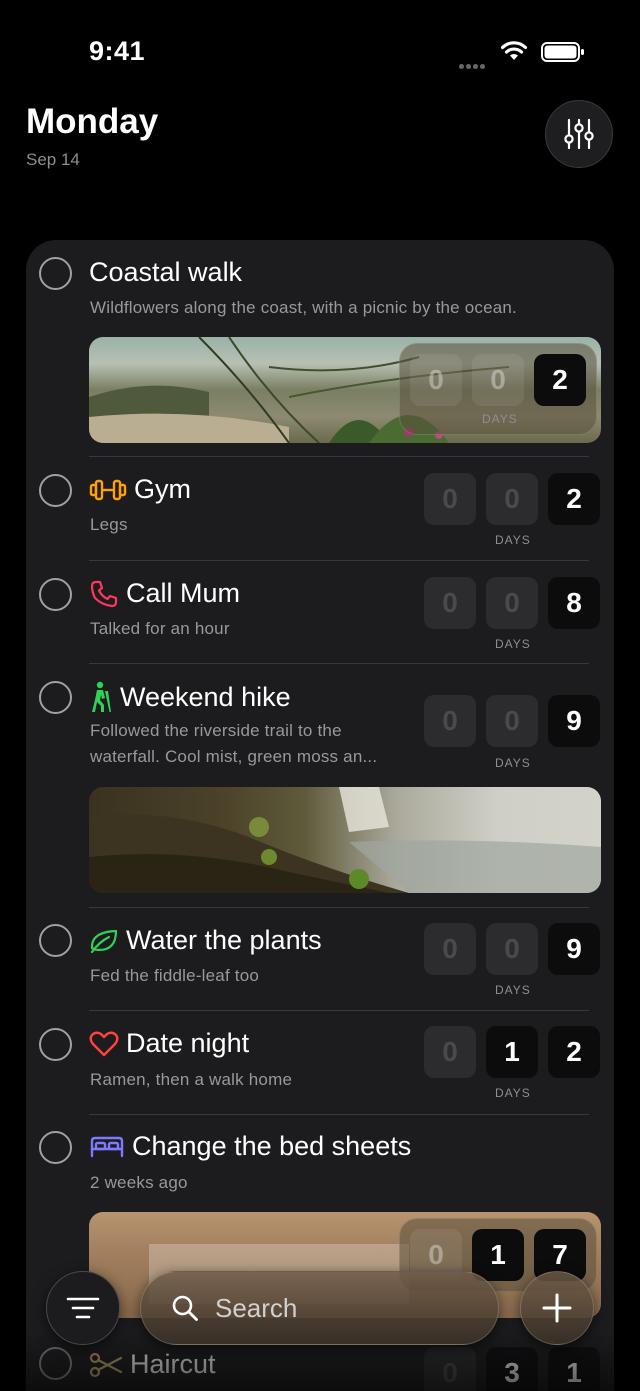  I want to click on item-subtitle: Talked for an hour, so click(160, 628).